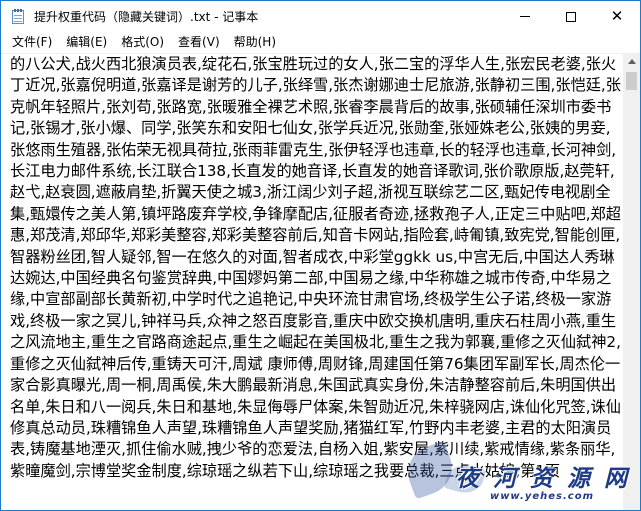  I want to click on close-icon: ✕, so click(617, 16).